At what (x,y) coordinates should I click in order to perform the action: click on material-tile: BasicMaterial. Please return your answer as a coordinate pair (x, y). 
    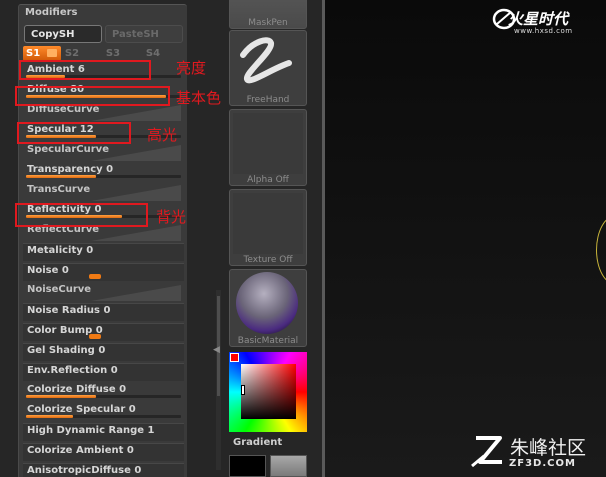
    Looking at the image, I should click on (268, 308).